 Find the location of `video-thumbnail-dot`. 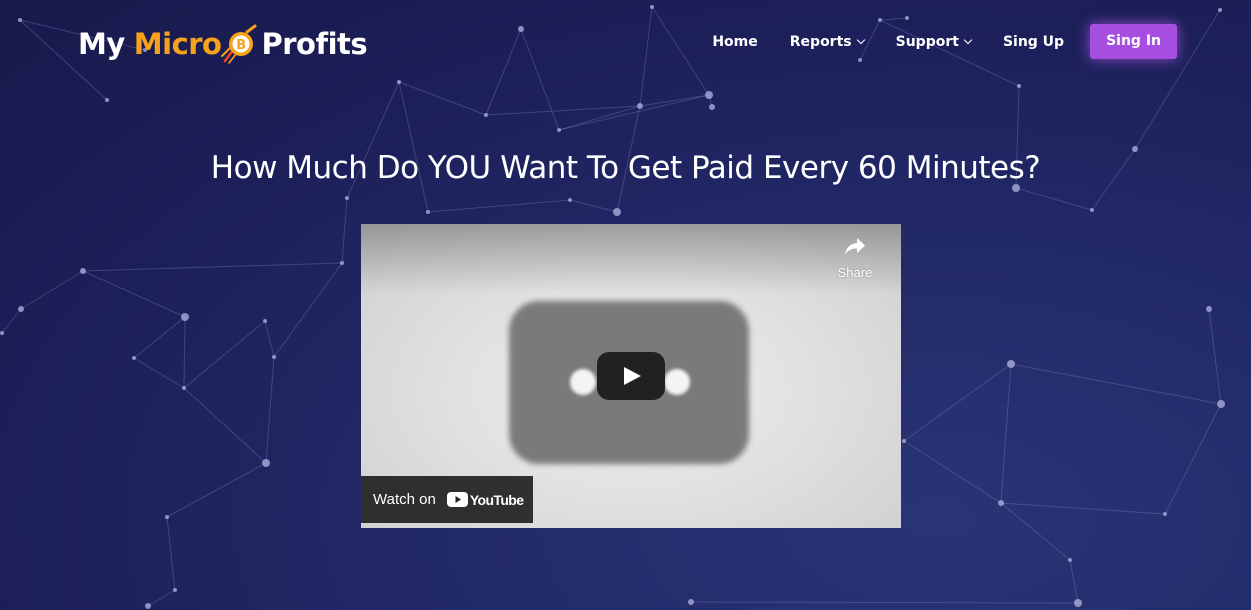

video-thumbnail-dot is located at coordinates (583, 382).